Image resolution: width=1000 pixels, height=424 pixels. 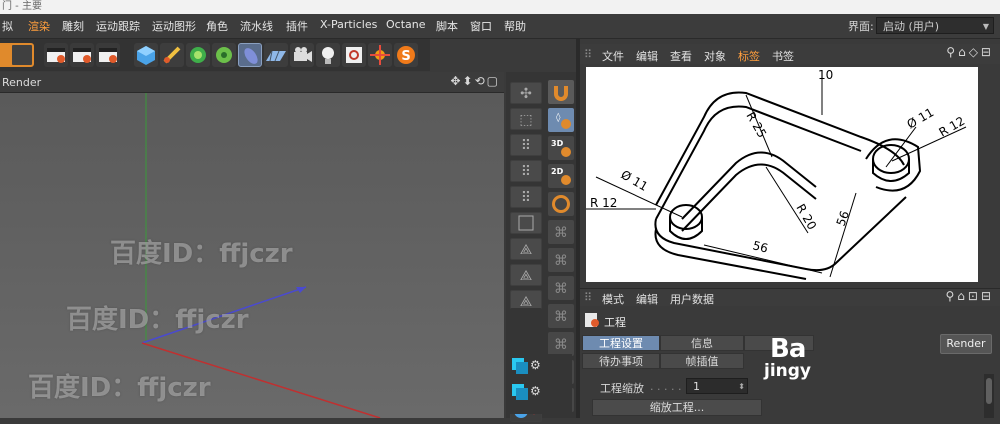 What do you see at coordinates (526, 197) in the screenshot?
I see `polygon-mode-icon: ⠿` at bounding box center [526, 197].